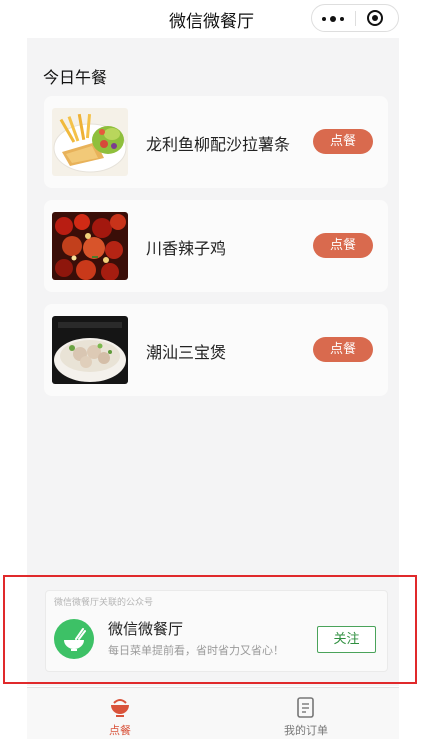 The height and width of the screenshot is (740, 423). What do you see at coordinates (120, 730) in the screenshot?
I see `tab-label: 点餐` at bounding box center [120, 730].